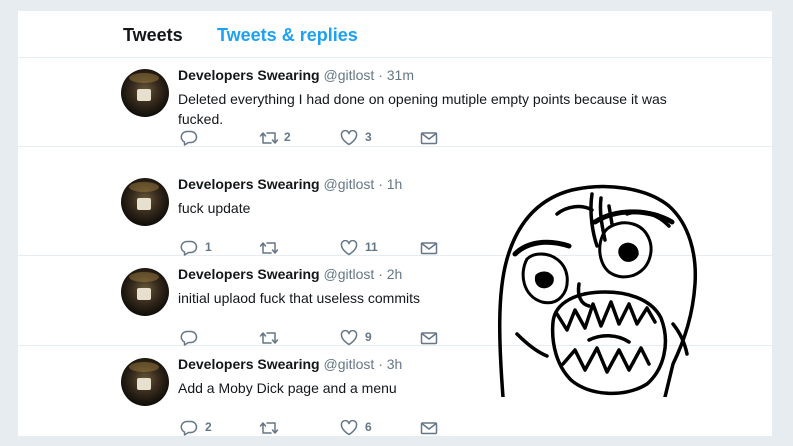 The width and height of the screenshot is (793, 446). I want to click on tab-tweets: Tweets, so click(153, 35).